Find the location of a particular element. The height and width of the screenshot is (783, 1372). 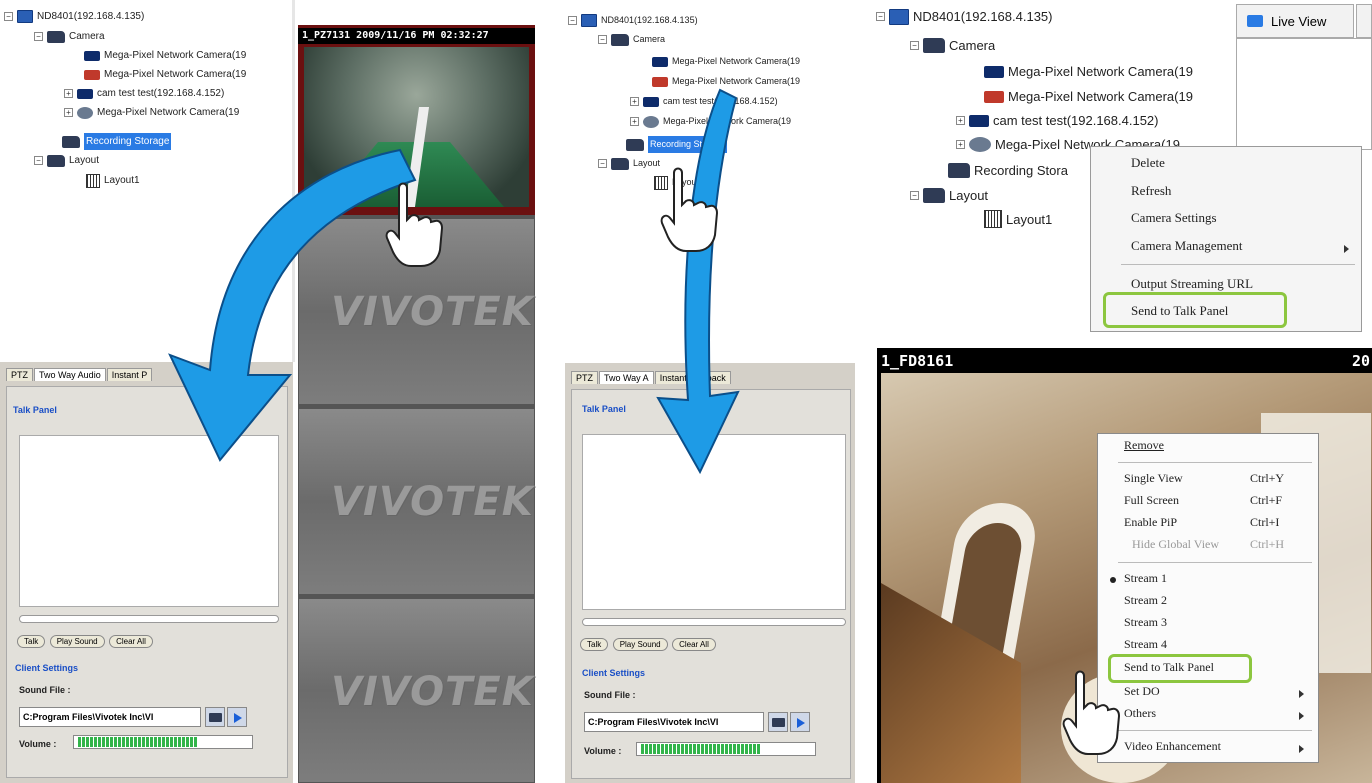

menu-set-do: Set DO is located at coordinates (1208, 691).